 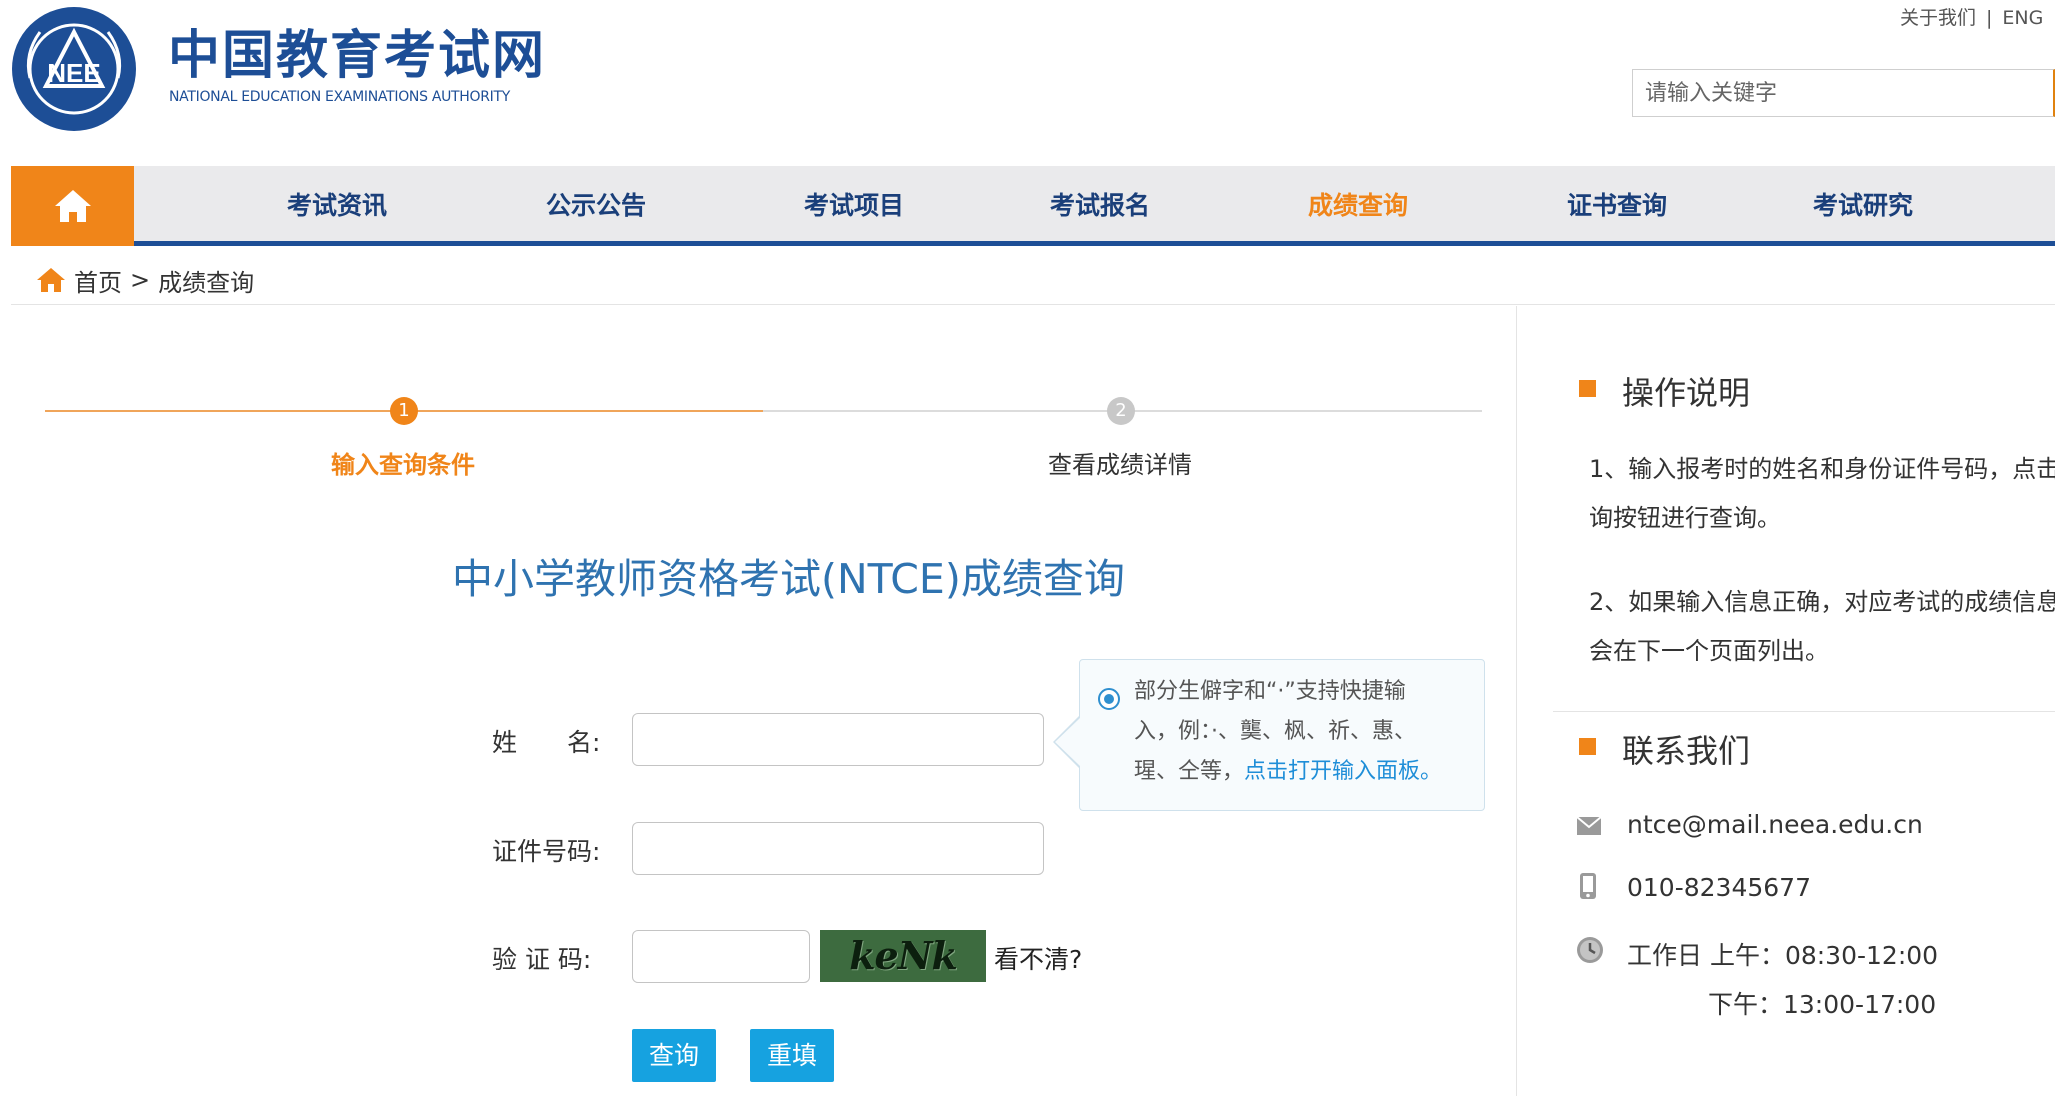 What do you see at coordinates (337, 206) in the screenshot?
I see `nav-item-exam-news: 考试资讯` at bounding box center [337, 206].